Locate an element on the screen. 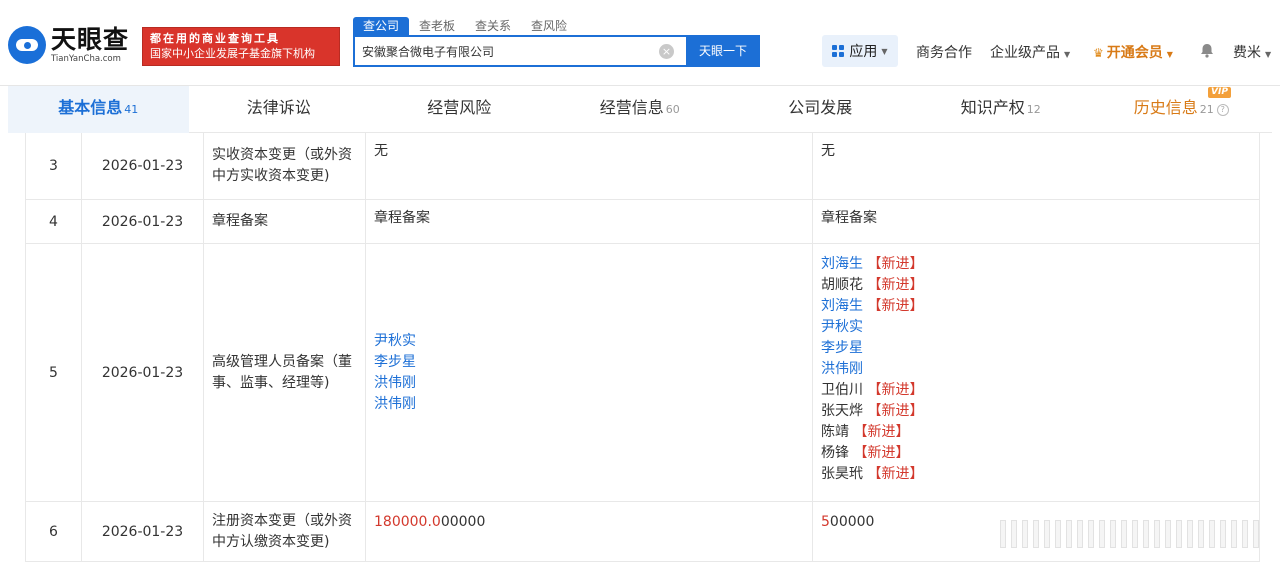 Image resolution: width=1280 pixels, height=569 pixels. apps-label: 应用 is located at coordinates (863, 52).